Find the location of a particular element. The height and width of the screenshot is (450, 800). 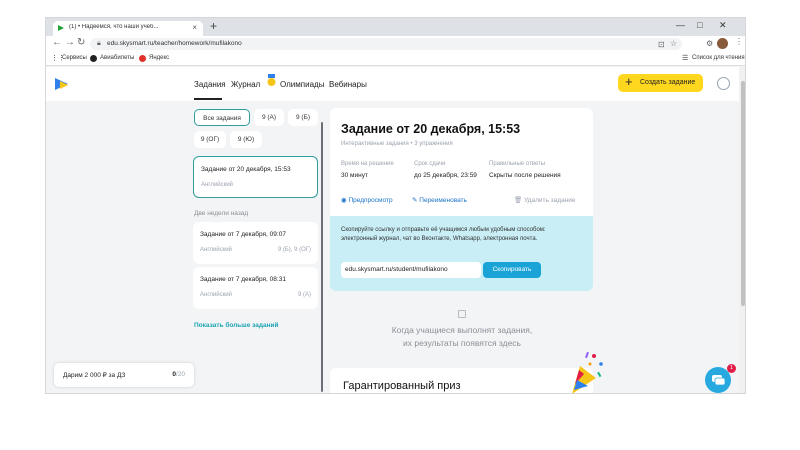

filter-9b: 9 (Б) is located at coordinates (303, 117).